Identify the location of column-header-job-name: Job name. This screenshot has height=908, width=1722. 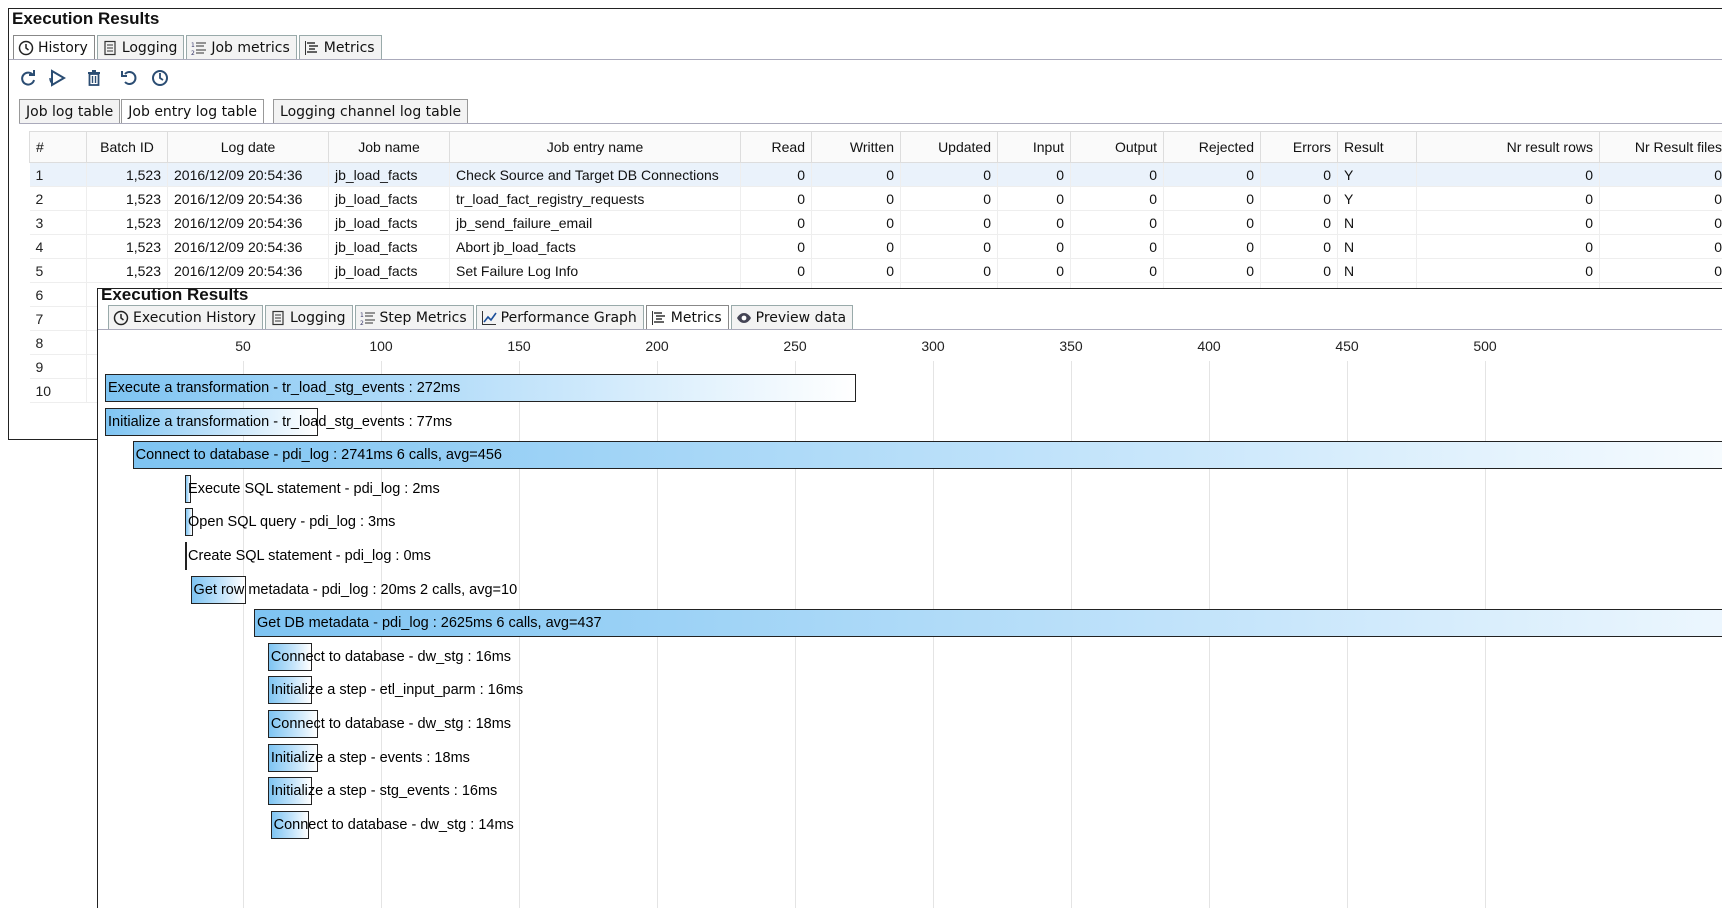
(389, 147).